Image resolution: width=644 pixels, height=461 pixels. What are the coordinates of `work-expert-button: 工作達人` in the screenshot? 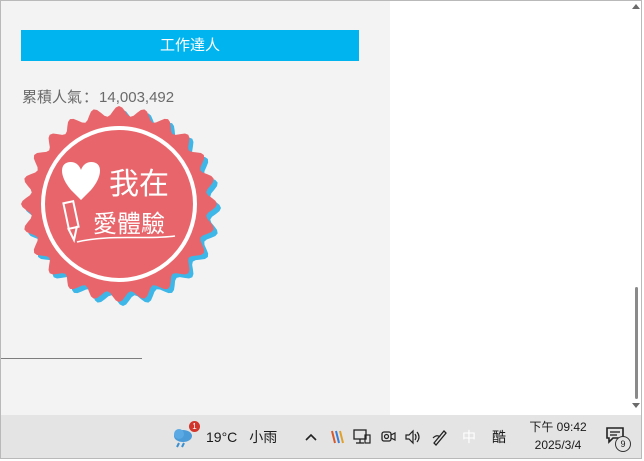 It's located at (190, 45).